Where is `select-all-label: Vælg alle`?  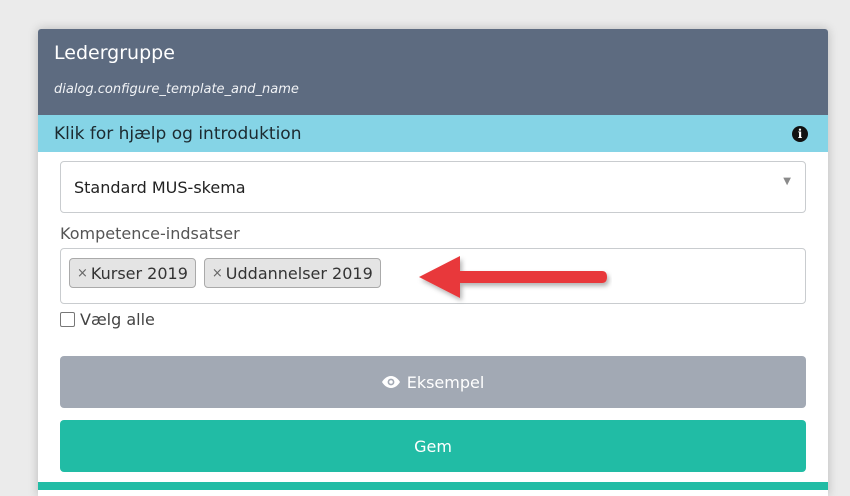 select-all-label: Vælg alle is located at coordinates (117, 319).